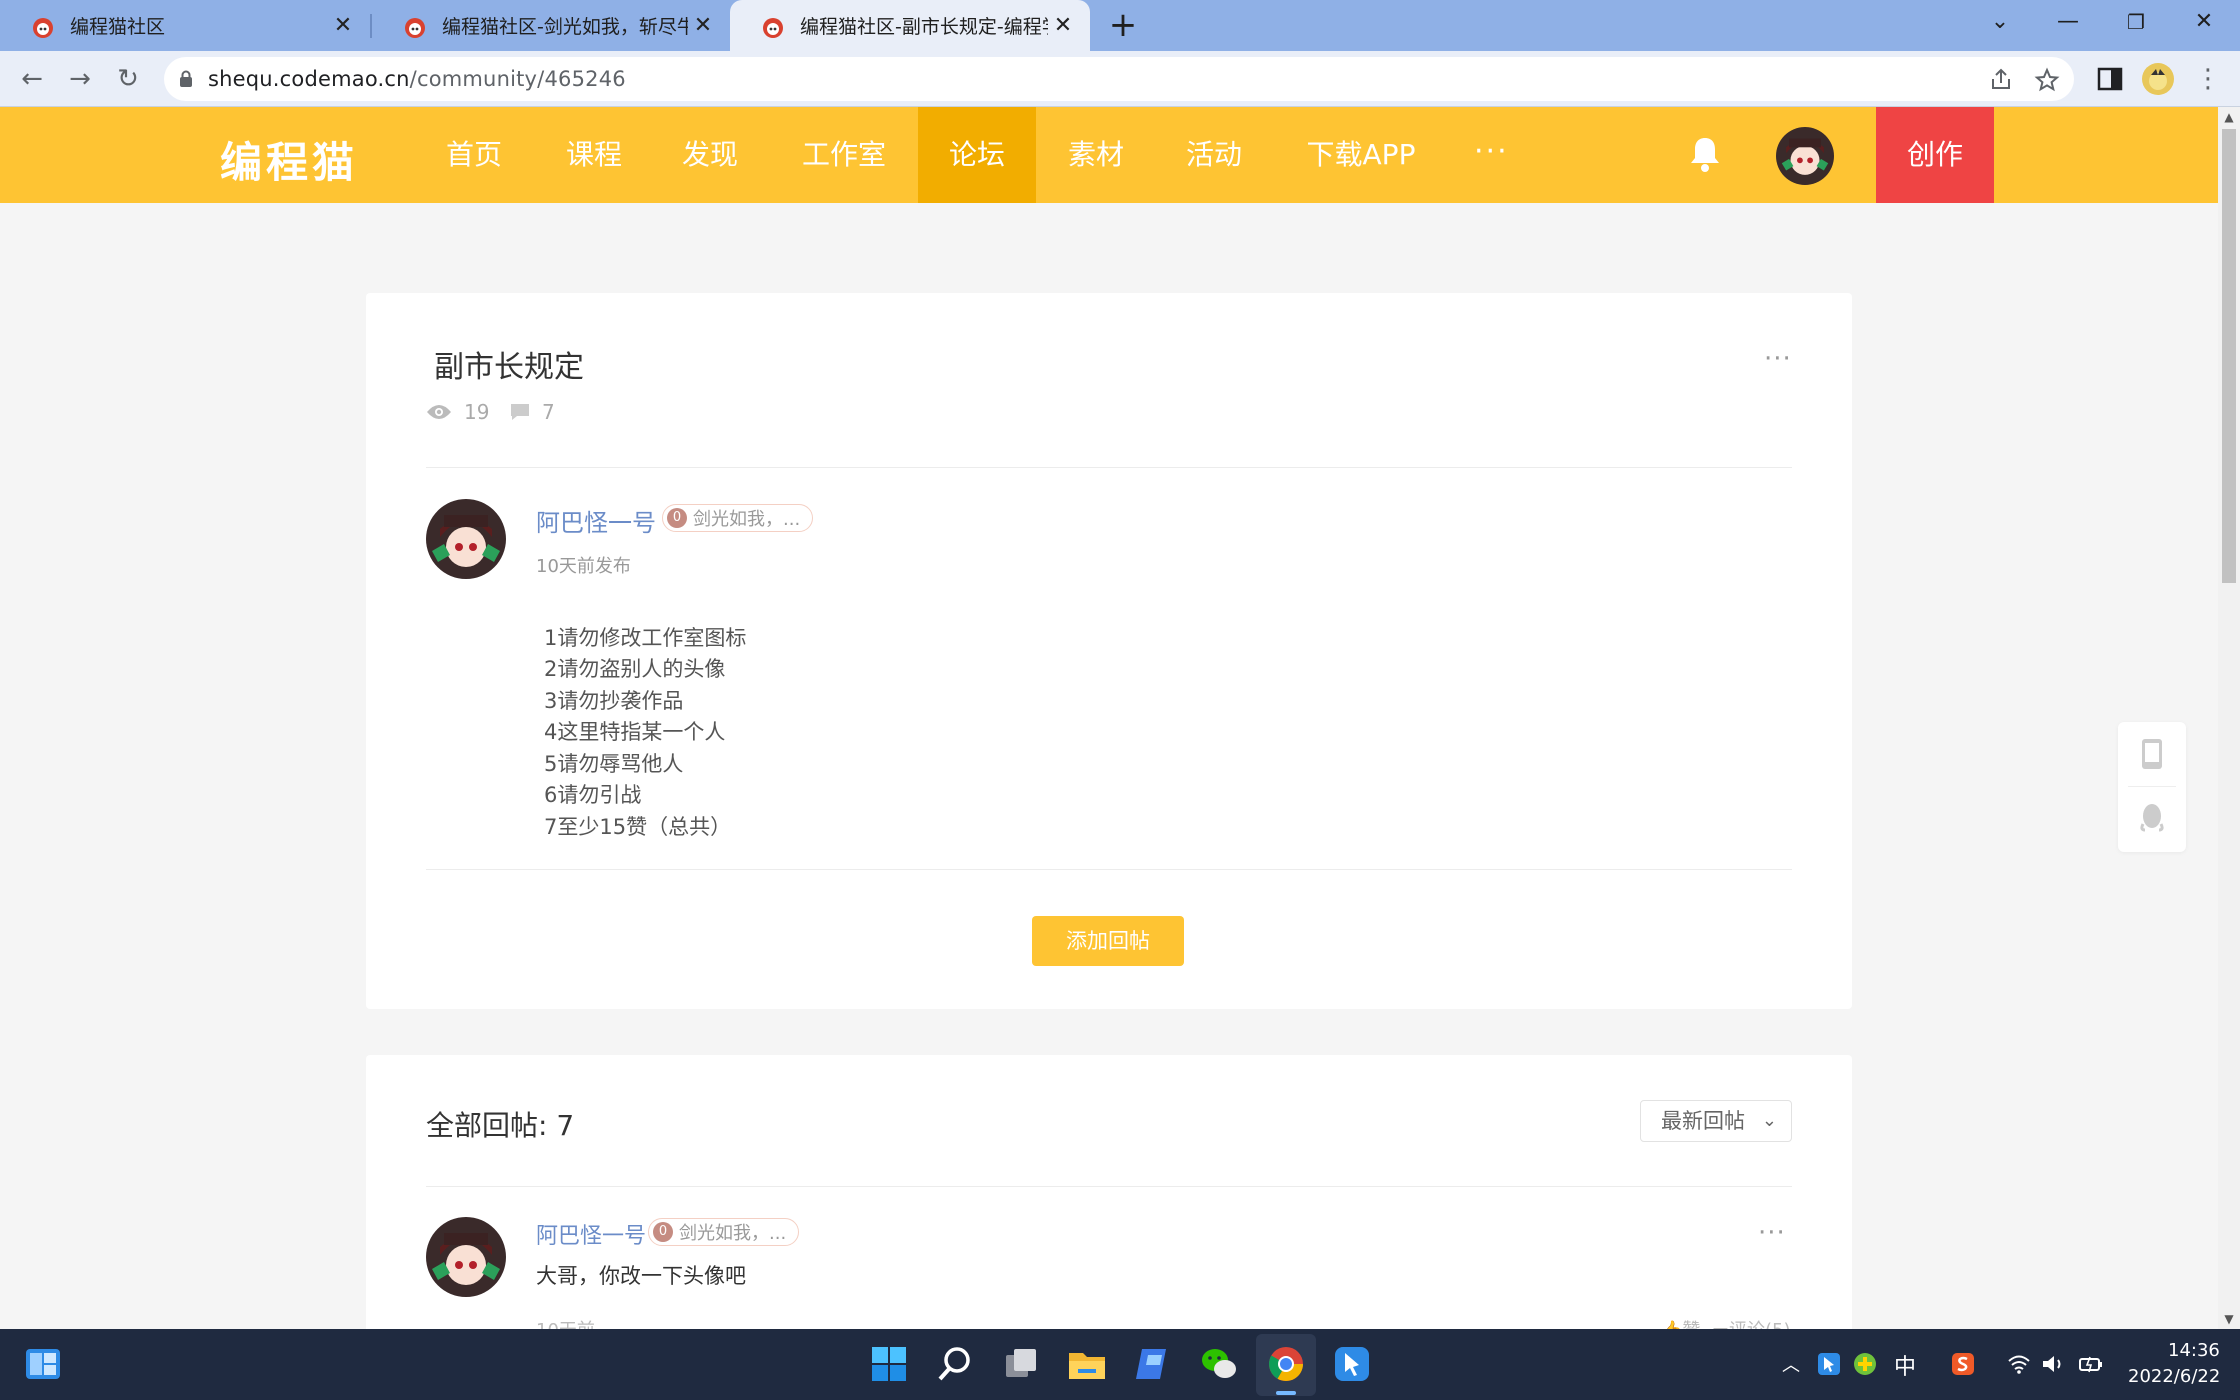 The width and height of the screenshot is (2240, 1400). I want to click on scrollbar-thumb, so click(2229, 356).